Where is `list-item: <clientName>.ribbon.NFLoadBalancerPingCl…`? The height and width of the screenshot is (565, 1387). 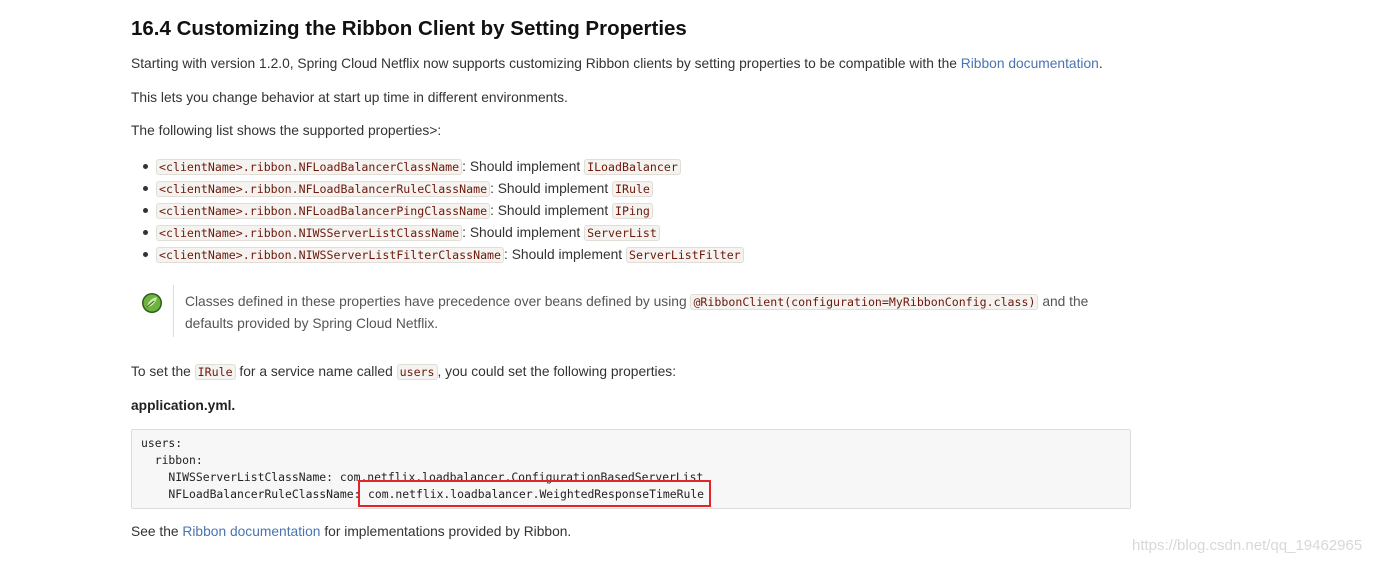
list-item: <clientName>.ribbon.NFLoadBalancerPingCl… is located at coordinates (437, 211).